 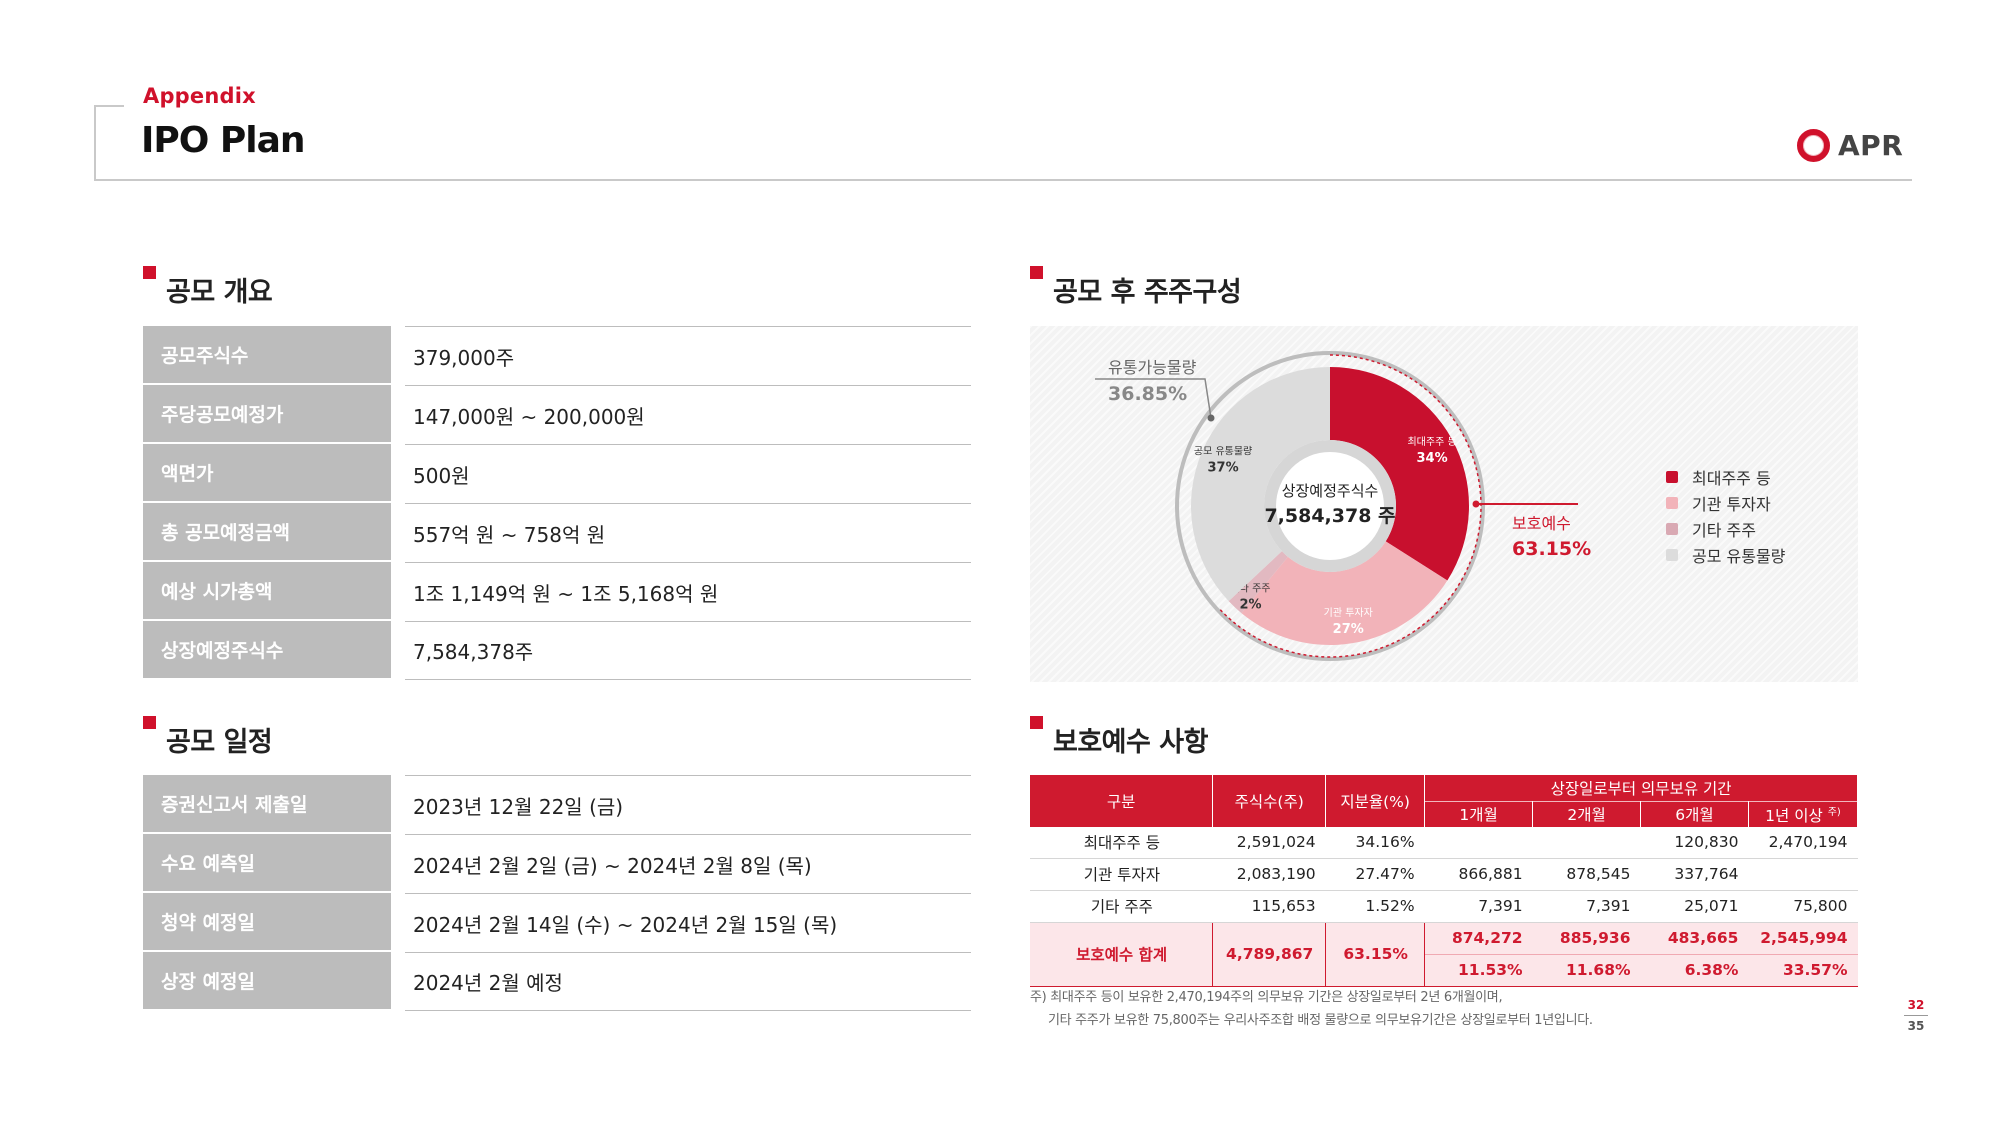 I want to click on page-total: 35, so click(x=1916, y=1026).